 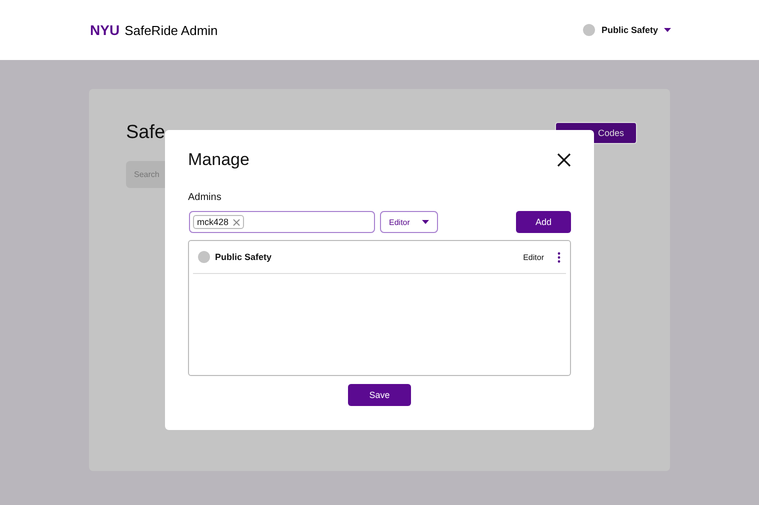 I want to click on user-menu: Public Safety, so click(x=627, y=30).